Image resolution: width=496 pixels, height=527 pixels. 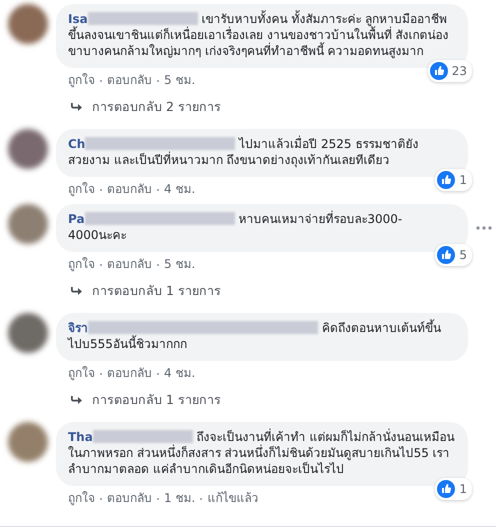 What do you see at coordinates (261, 453) in the screenshot?
I see `comment-text: Tha ถึงจะเป็นงานที่เค้าทำ แต่ผมก็ไม่กล้านั่งนอนเหมือนในภาพหรอก ส่วนหนึ่งก็สงสาร ส่วนหนึ่งก็ไม่ชินด้วยมันดูสบายเกินไป55 เราลำบากมาตลอด แค่ลำบากเดินอีกนิดหน่อยจะเป็นไรไป` at bounding box center [261, 453].